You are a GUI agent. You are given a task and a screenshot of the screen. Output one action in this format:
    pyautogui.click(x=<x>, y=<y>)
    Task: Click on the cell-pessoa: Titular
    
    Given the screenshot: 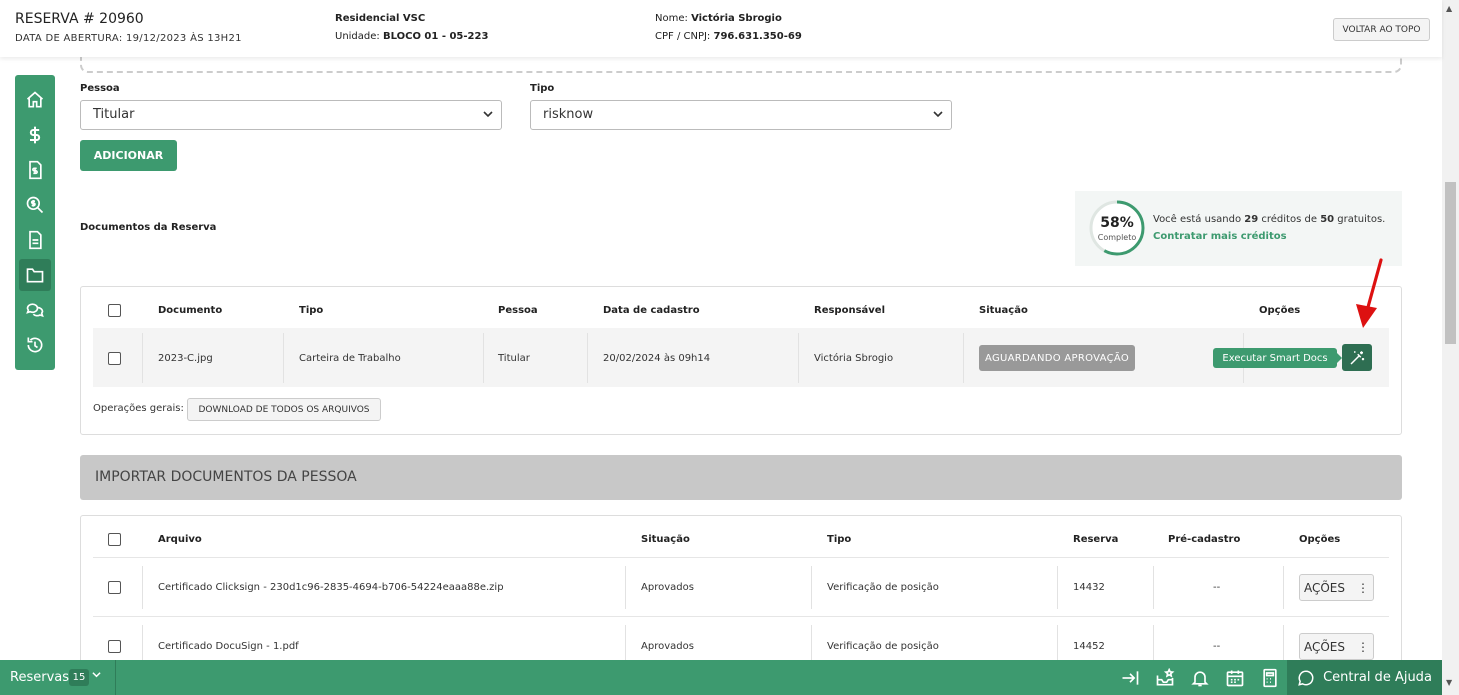 What is the action you would take?
    pyautogui.click(x=514, y=358)
    